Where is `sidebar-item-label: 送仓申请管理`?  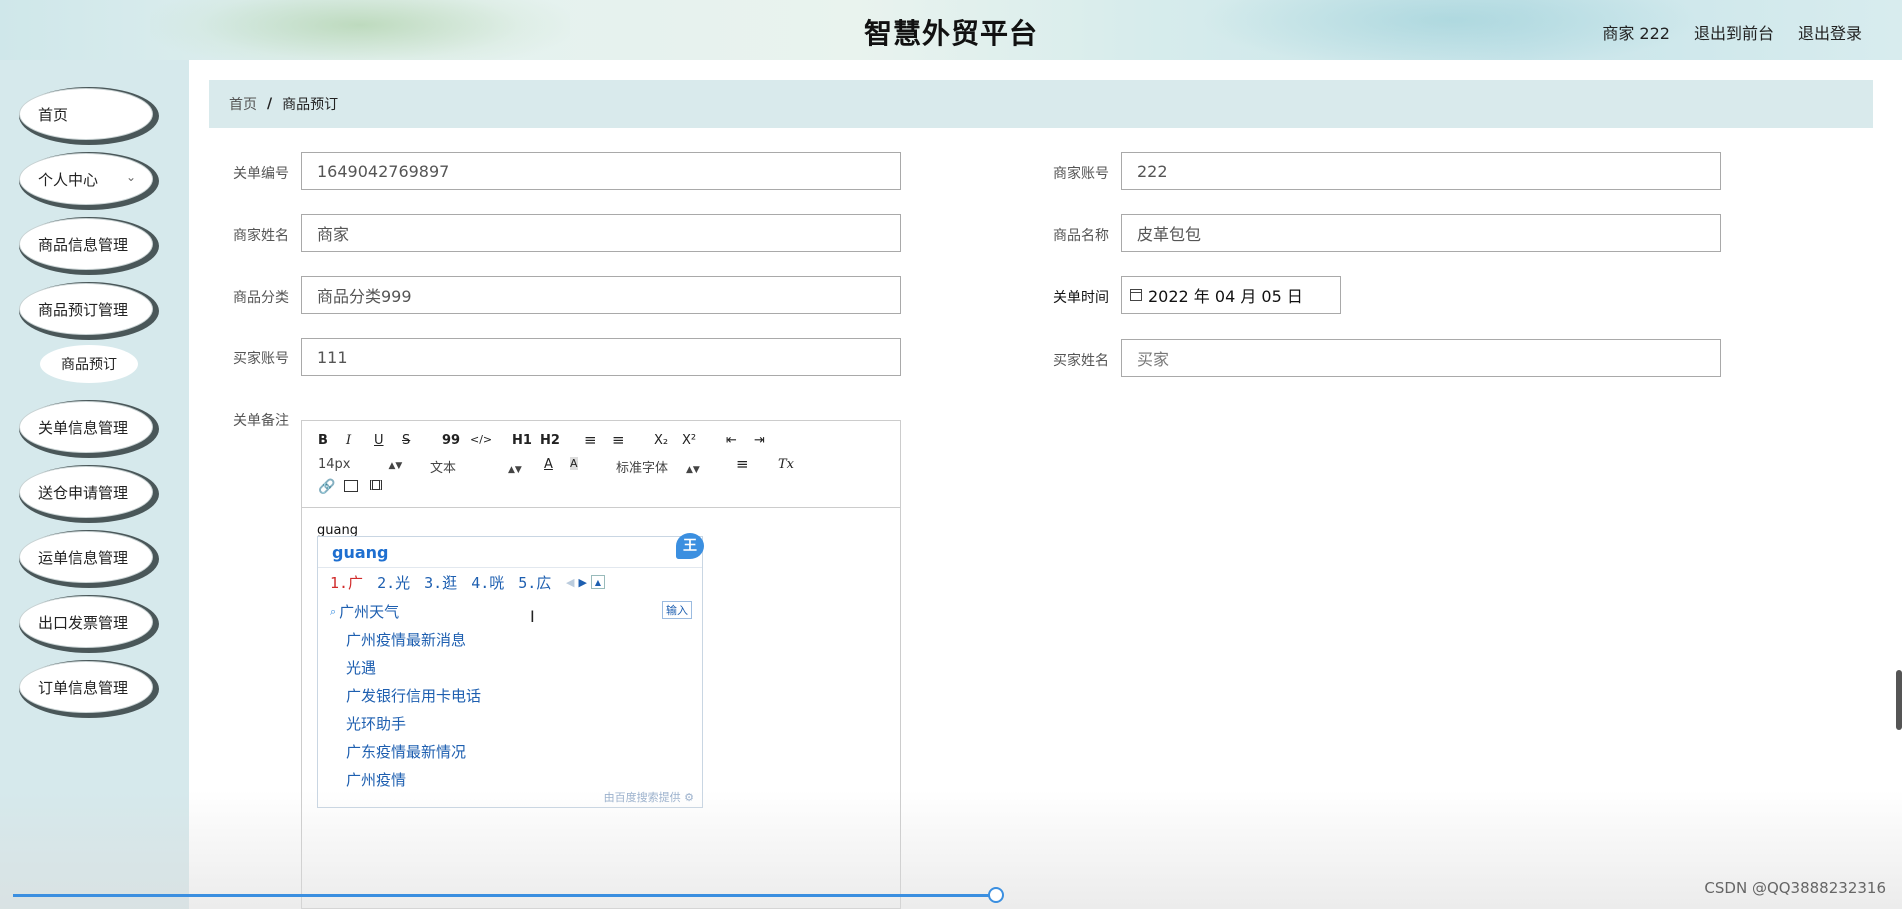 sidebar-item-label: 送仓申请管理 is located at coordinates (83, 492).